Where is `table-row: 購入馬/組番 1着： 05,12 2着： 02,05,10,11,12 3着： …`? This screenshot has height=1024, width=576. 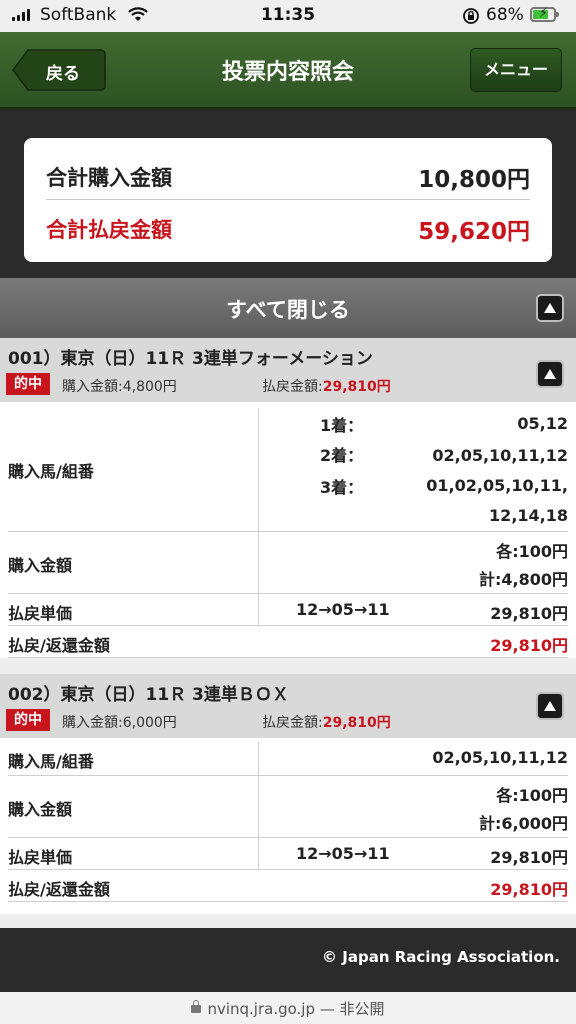 table-row: 購入馬/組番 1着： 05,12 2着： 02,05,10,11,12 3着： … is located at coordinates (288, 470).